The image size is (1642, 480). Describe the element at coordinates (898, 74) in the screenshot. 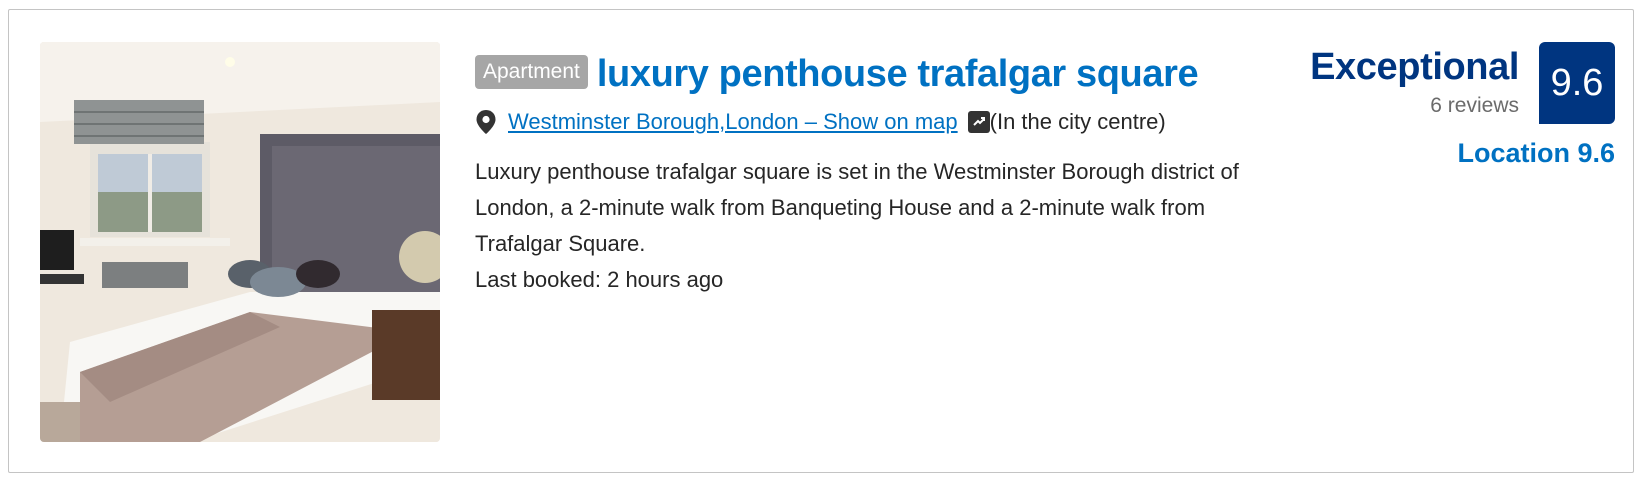

I see `property-title-link: luxury penthouse trafalgar square` at that location.